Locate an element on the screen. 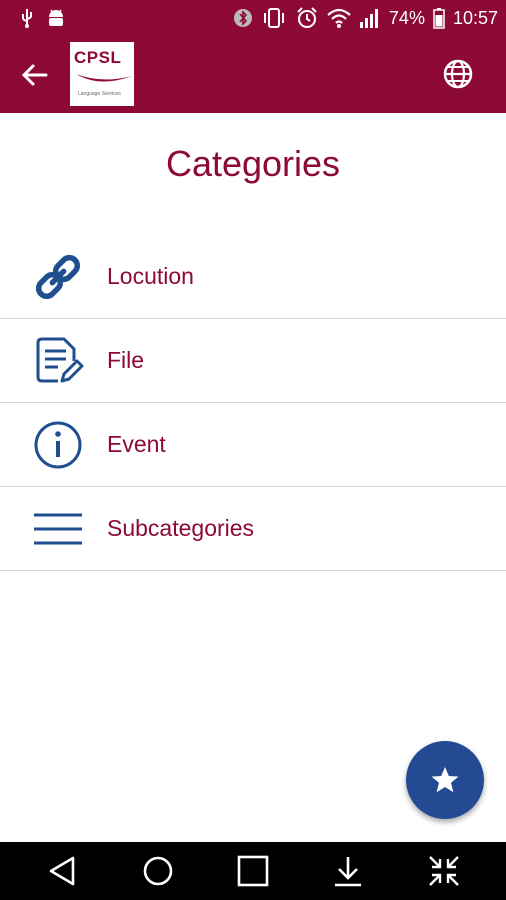 The width and height of the screenshot is (506, 900). system-nav-bar is located at coordinates (253, 871).